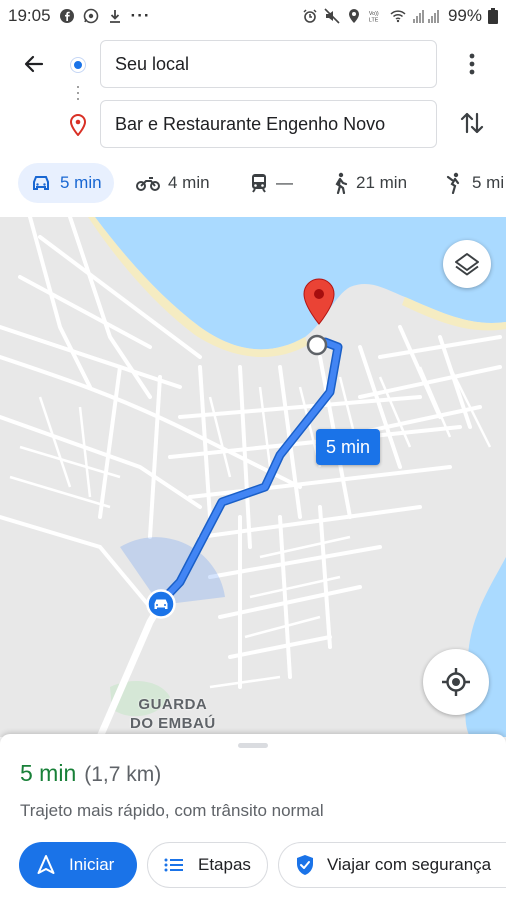  What do you see at coordinates (271, 183) in the screenshot?
I see `mode-transit: —` at bounding box center [271, 183].